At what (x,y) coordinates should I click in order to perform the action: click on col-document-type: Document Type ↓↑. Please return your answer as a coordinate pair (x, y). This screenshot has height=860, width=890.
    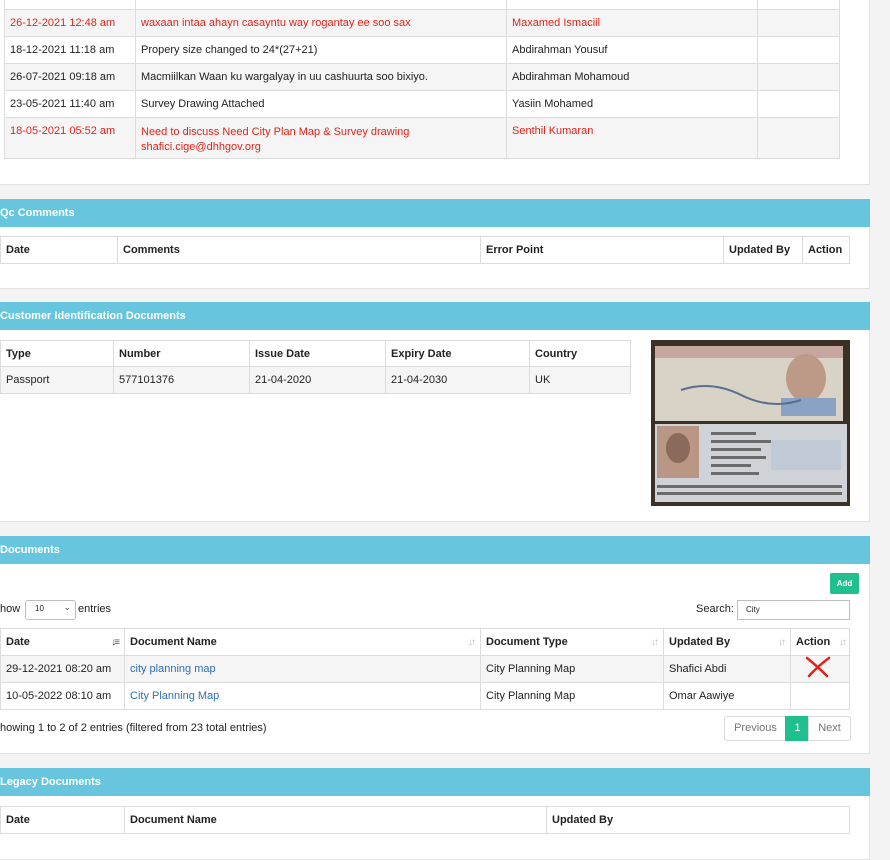
    Looking at the image, I should click on (572, 642).